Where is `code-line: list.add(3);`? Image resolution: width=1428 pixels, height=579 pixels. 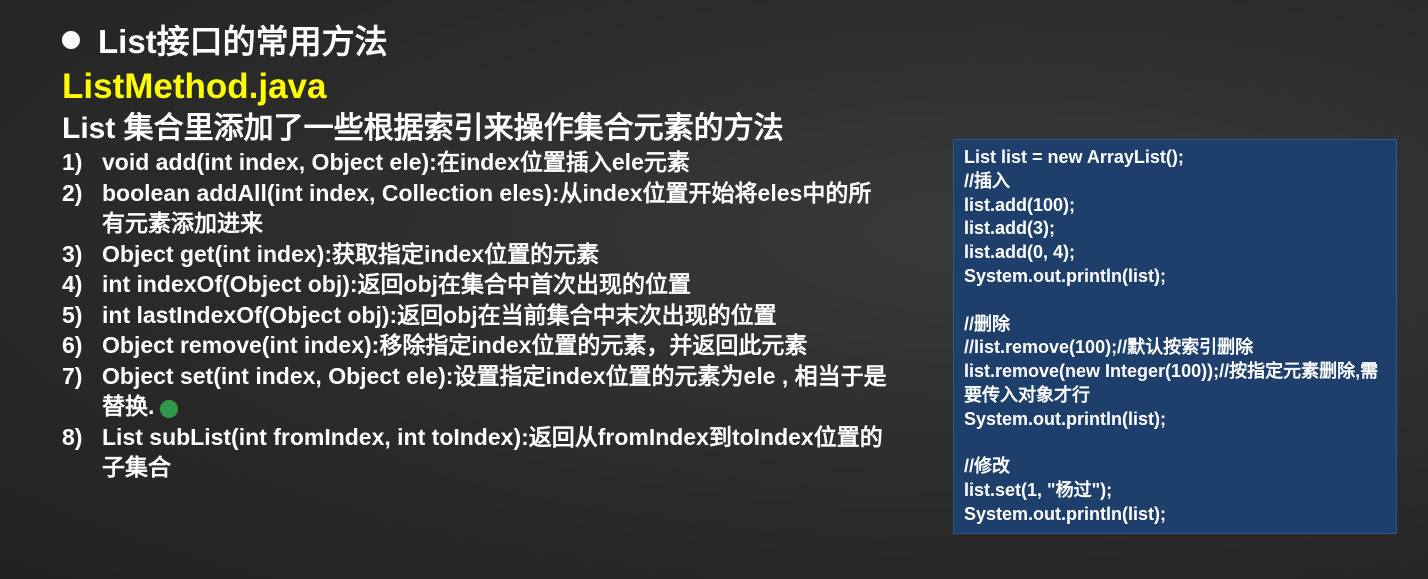 code-line: list.add(3); is located at coordinates (1010, 228).